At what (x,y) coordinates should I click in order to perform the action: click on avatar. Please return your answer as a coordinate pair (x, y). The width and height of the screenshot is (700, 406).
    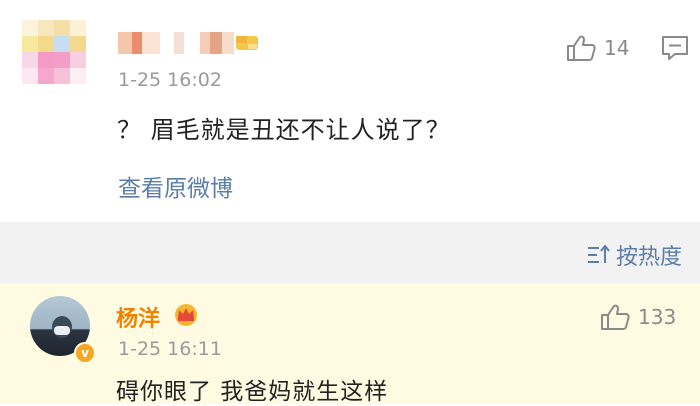
    Looking at the image, I should click on (54, 52).